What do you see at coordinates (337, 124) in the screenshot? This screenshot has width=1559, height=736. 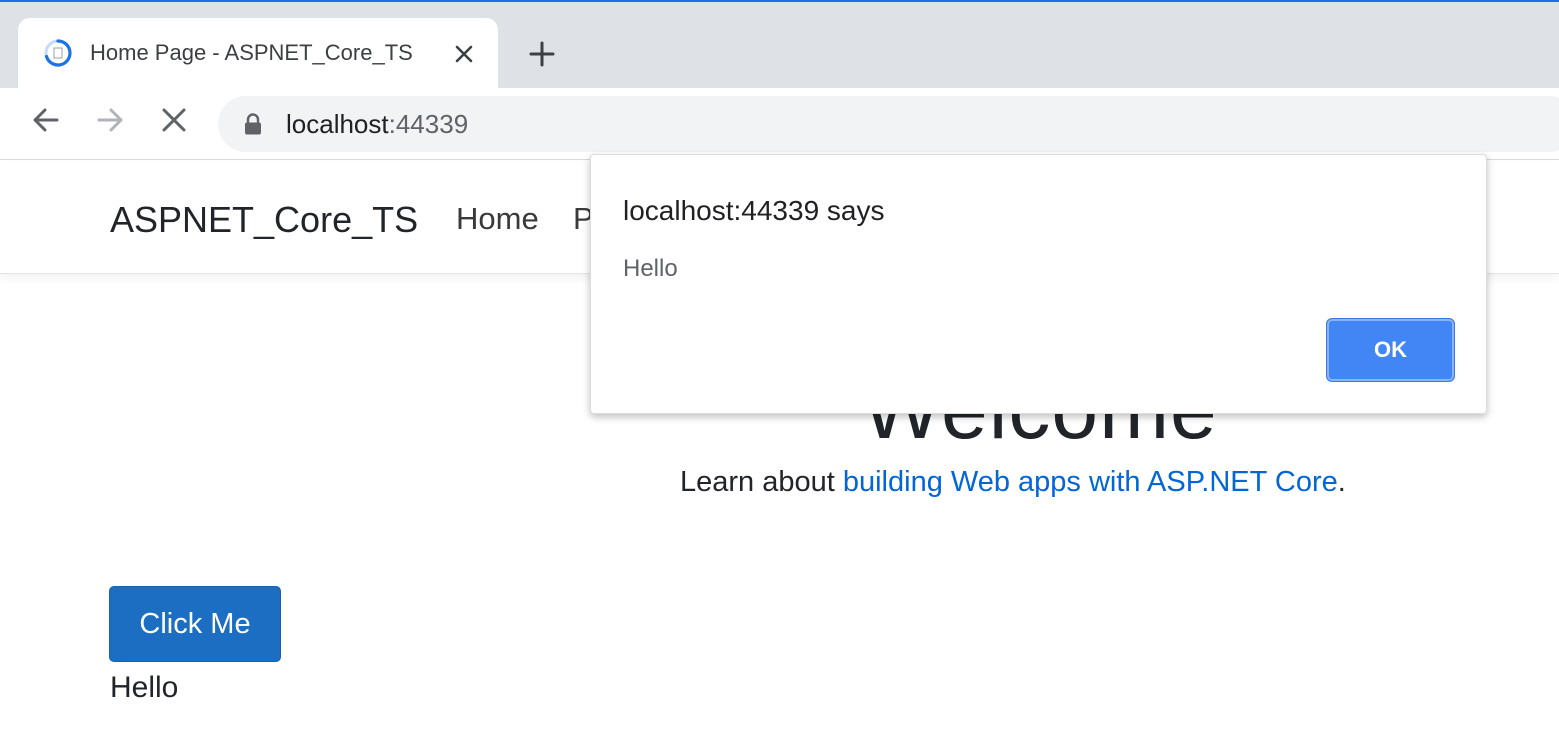 I see `url-host: localhost` at bounding box center [337, 124].